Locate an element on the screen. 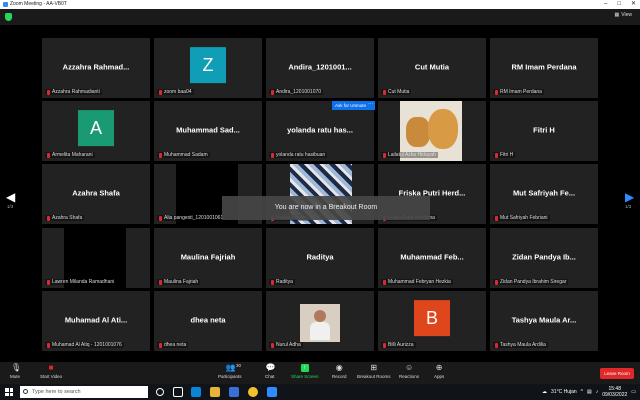 This screenshot has height=400, width=640. record-button: ◉ Record is located at coordinates (339, 371).